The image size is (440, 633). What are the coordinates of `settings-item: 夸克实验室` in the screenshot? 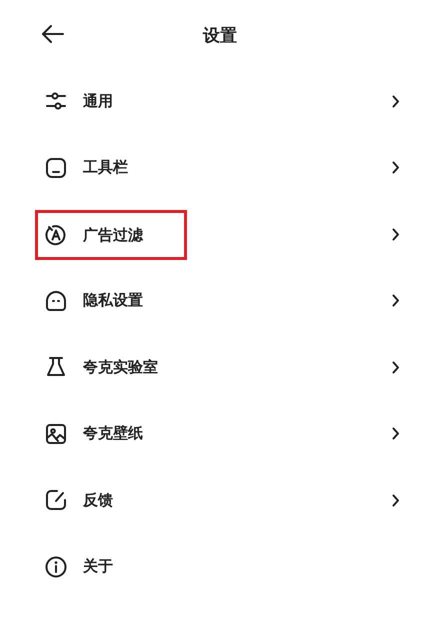 It's located at (220, 367).